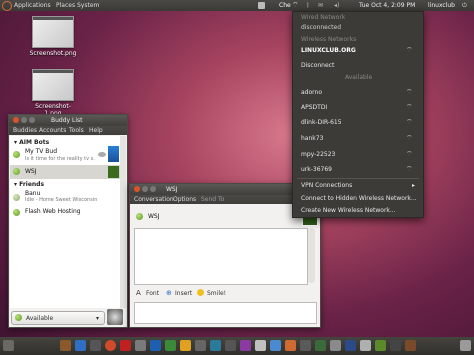 Image resolution: width=474 pixels, height=355 pixels. What do you see at coordinates (387, 5) in the screenshot?
I see `clock: Tue Oct 4, 2:09 PM` at bounding box center [387, 5].